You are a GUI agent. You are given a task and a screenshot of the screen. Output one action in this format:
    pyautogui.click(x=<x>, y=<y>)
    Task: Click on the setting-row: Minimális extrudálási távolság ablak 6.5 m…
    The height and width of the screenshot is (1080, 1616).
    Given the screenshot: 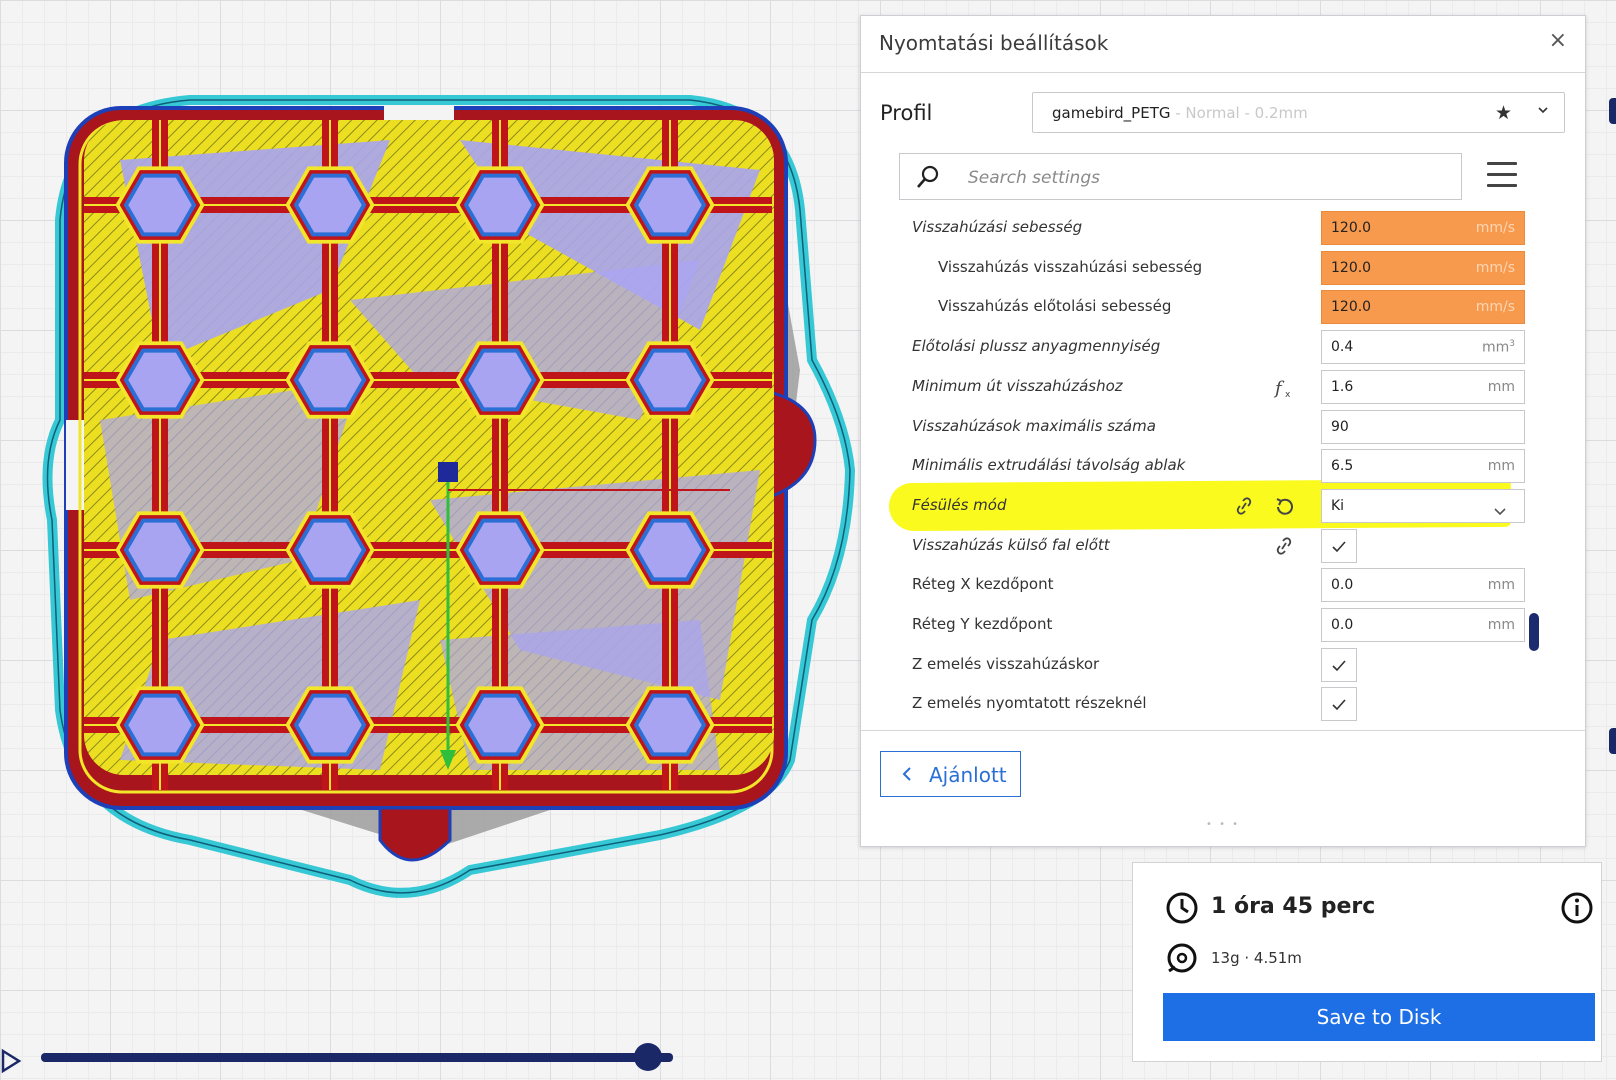 What is the action you would take?
    pyautogui.click(x=1211, y=466)
    